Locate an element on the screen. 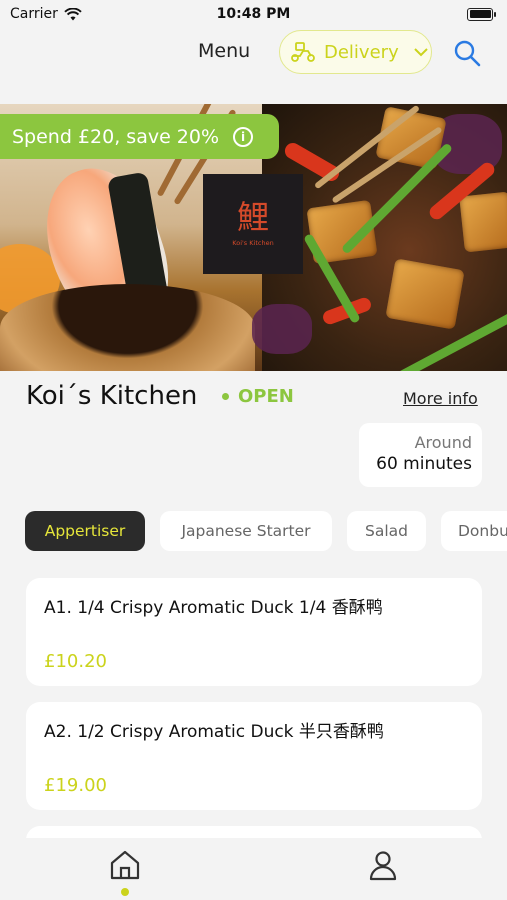 The image size is (507, 900). active-tab-indicator is located at coordinates (125, 892).